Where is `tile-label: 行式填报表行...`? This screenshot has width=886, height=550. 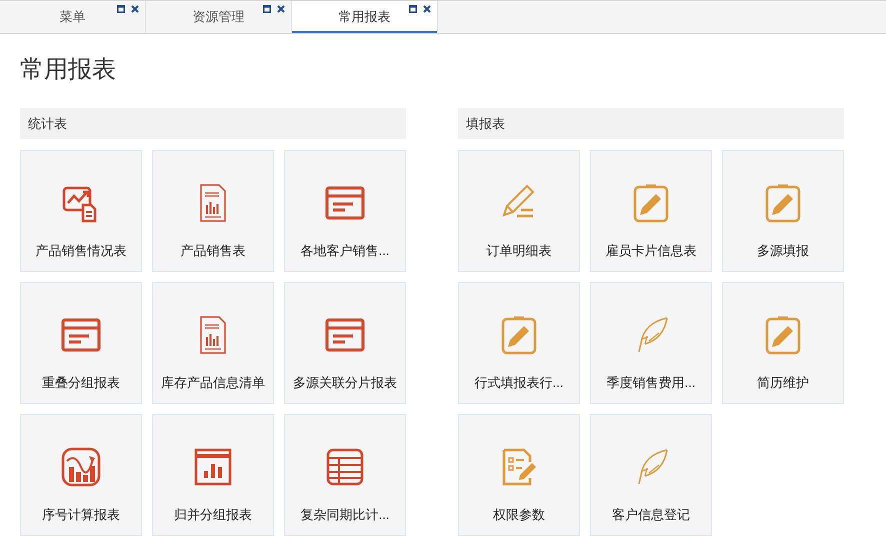 tile-label: 行式填报表行... is located at coordinates (519, 383).